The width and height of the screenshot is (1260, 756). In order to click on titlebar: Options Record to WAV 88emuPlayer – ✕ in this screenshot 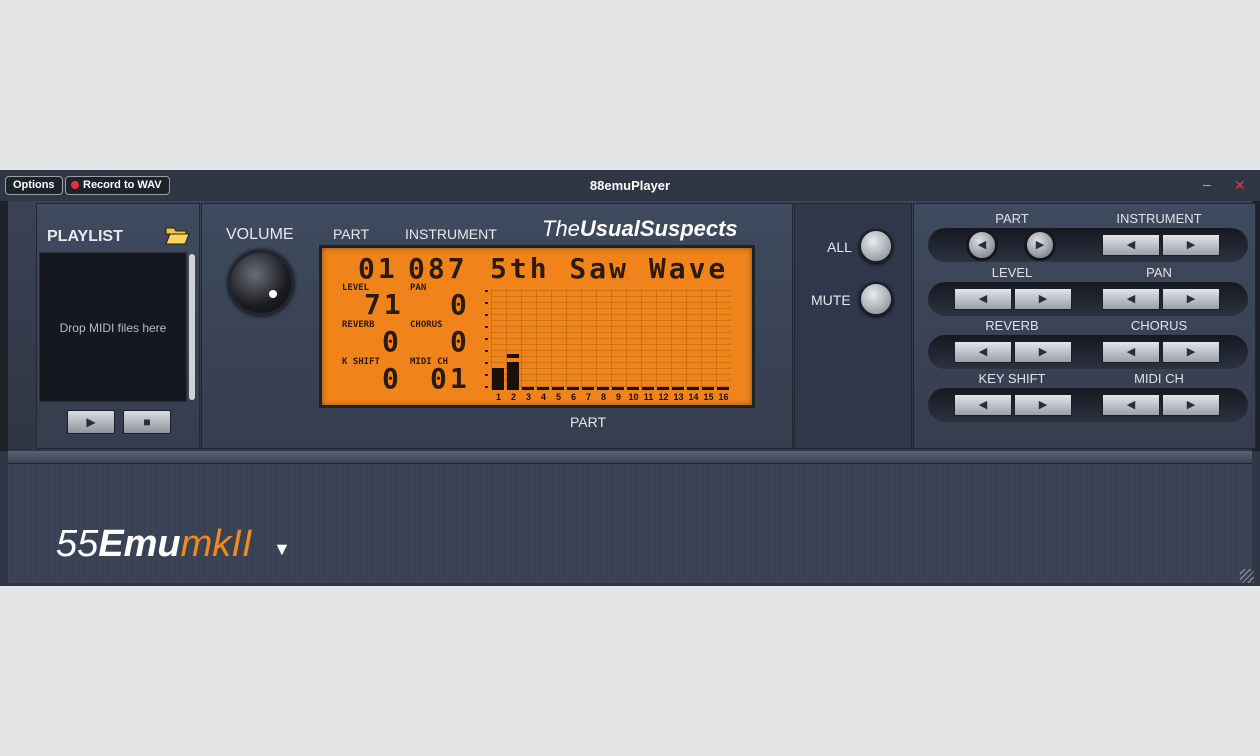, I will do `click(630, 185)`.